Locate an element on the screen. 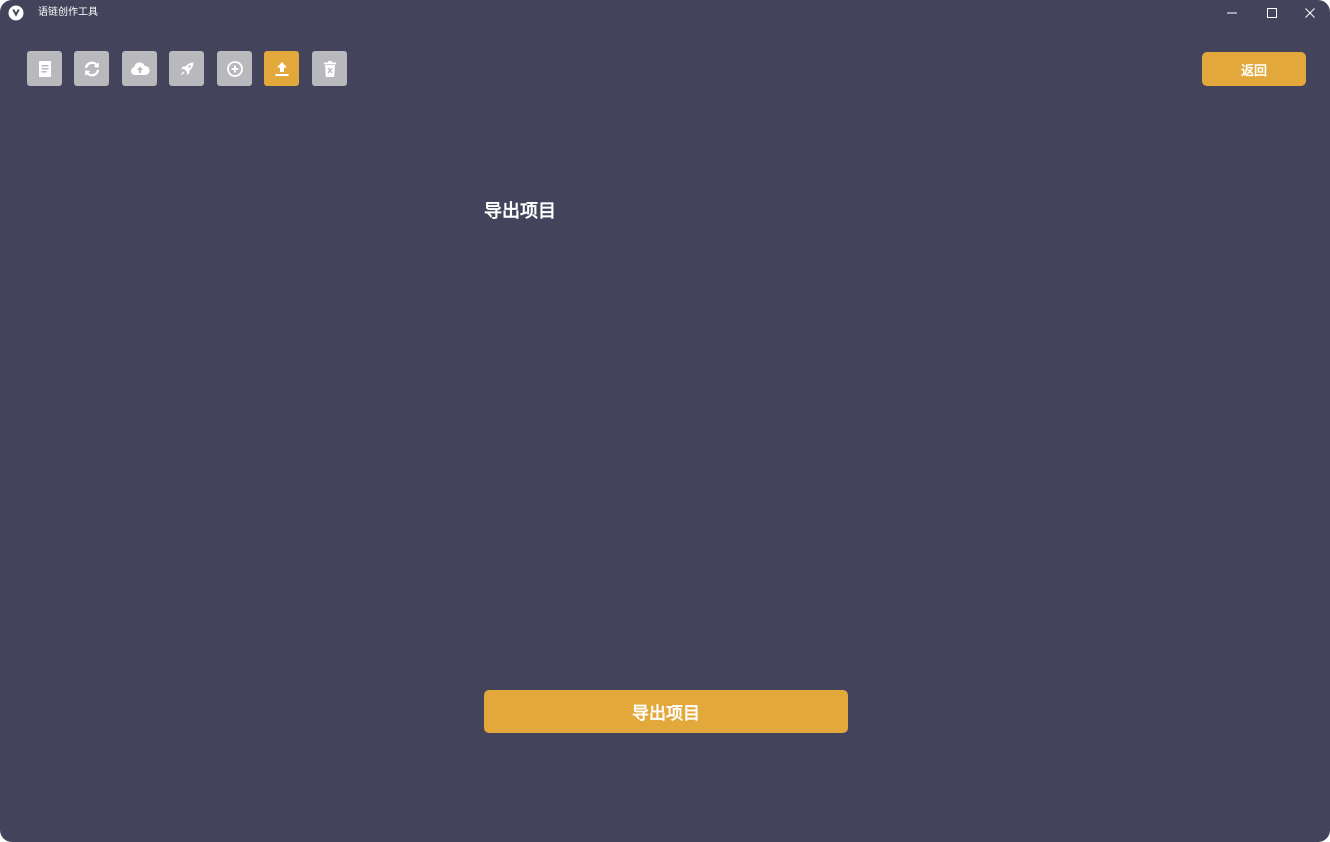 The image size is (1330, 842). sync-button is located at coordinates (91, 68).